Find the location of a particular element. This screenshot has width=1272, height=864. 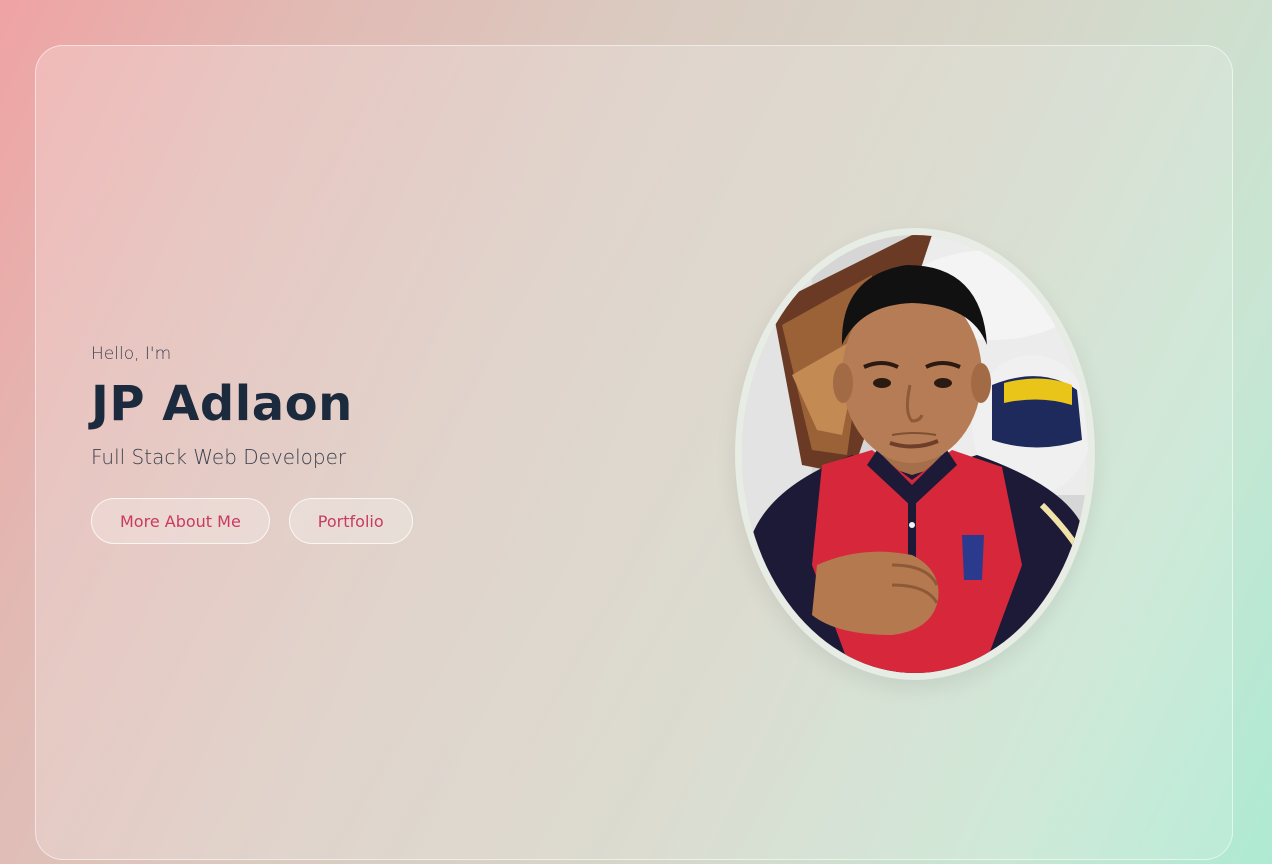

hero-buttons: More About Me Portfolio is located at coordinates (252, 521).